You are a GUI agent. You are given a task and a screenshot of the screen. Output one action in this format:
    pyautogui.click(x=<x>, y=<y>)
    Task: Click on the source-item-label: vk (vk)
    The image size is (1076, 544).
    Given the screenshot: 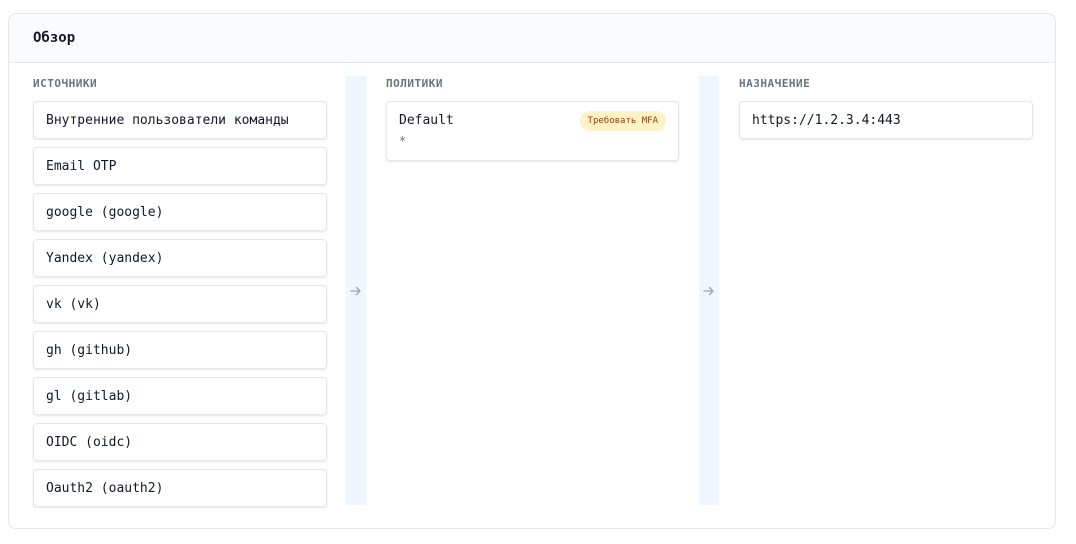 What is the action you would take?
    pyautogui.click(x=73, y=304)
    